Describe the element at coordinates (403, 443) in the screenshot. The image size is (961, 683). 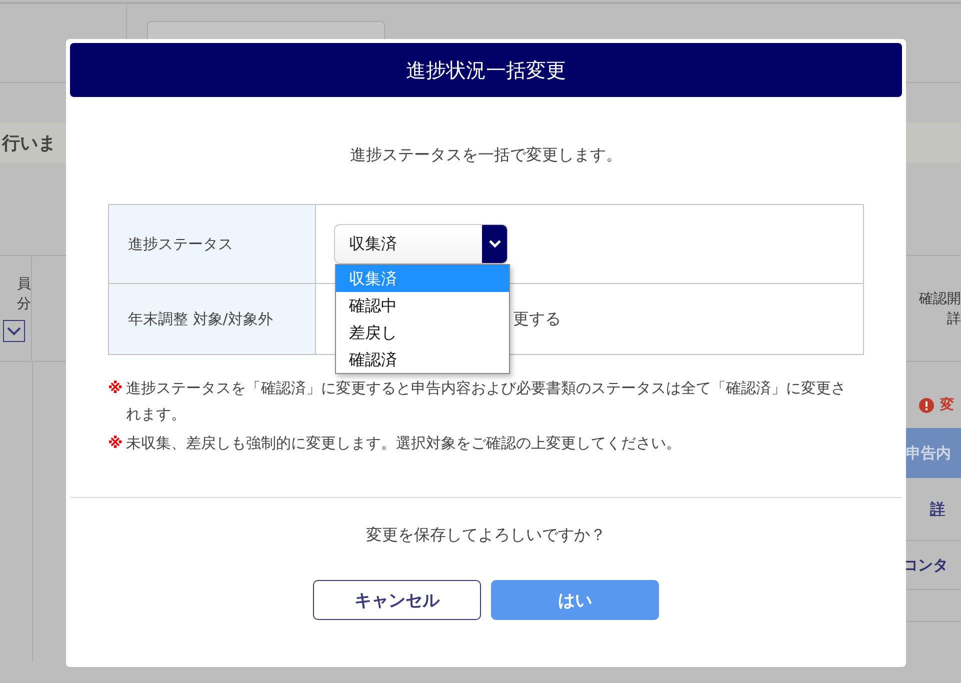
I see `note-text: 未収集、差戻しも強制的に変更します。選択対象をご確認の上変更してください。` at that location.